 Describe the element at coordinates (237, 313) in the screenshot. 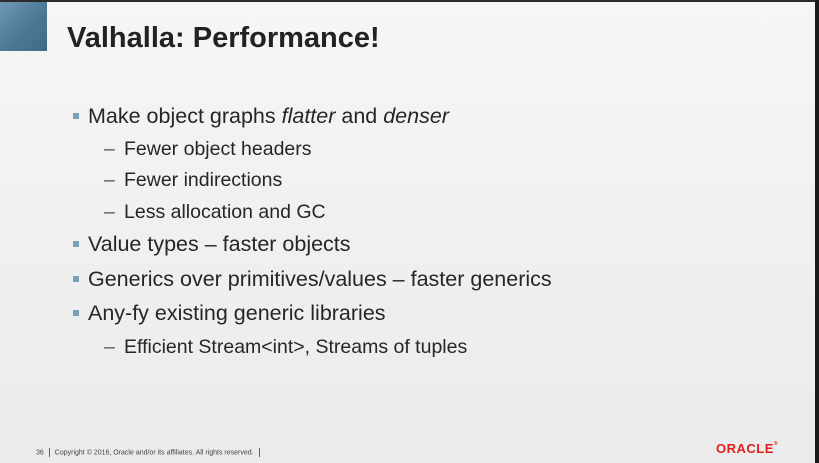

I see `bullet-item-4-text: Any-fy existing generic libraries` at that location.